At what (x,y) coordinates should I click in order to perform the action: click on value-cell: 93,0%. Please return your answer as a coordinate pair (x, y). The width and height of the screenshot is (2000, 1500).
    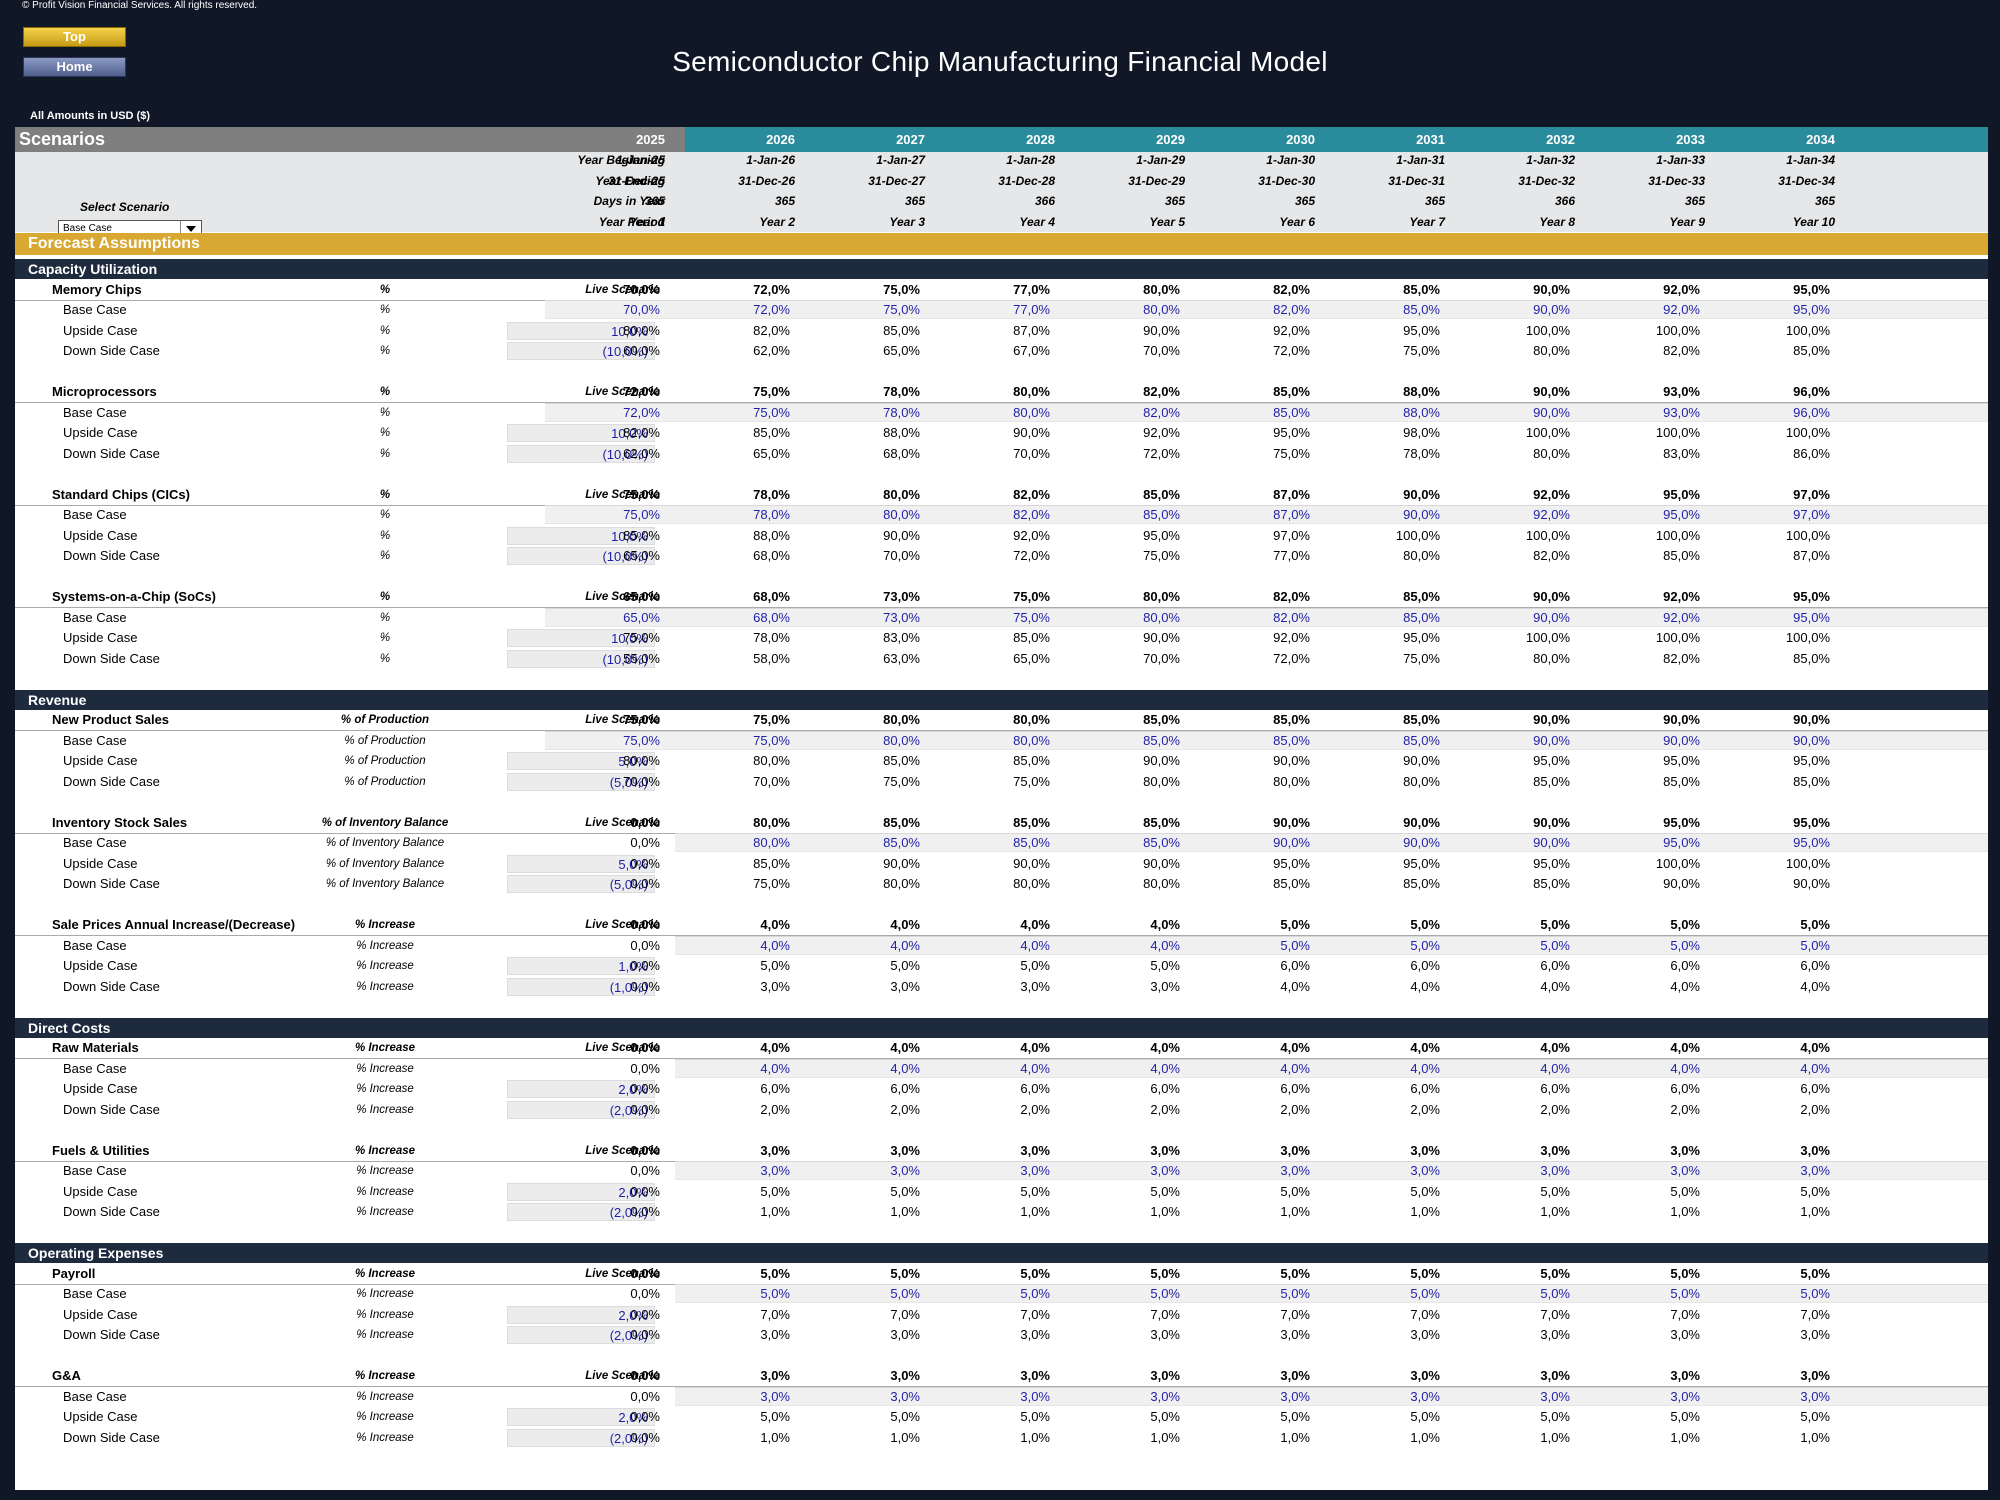
    Looking at the image, I should click on (1635, 413).